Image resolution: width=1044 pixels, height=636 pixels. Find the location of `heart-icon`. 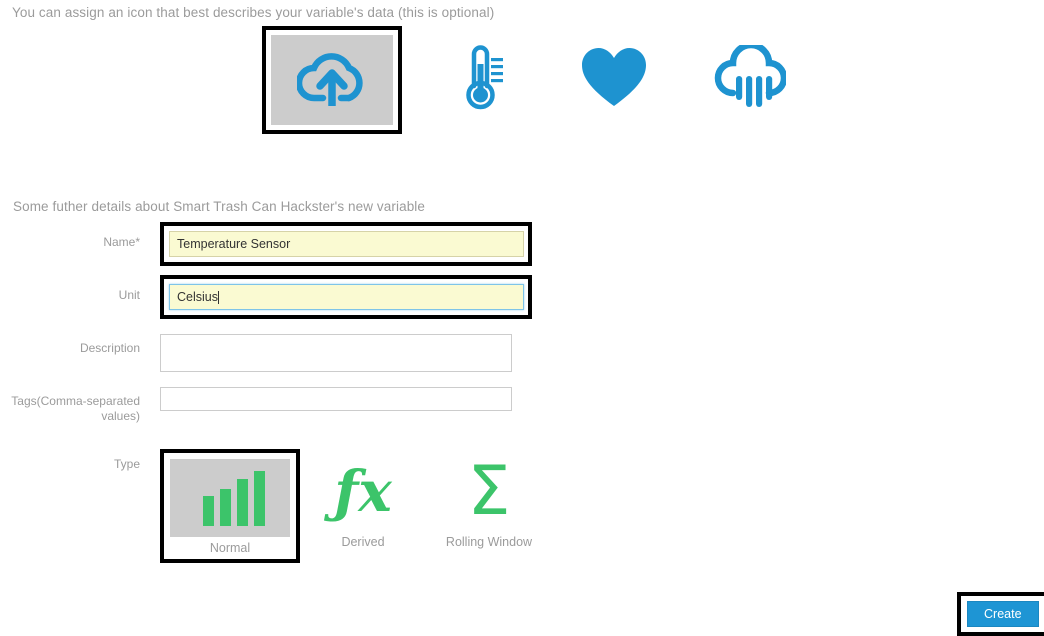

heart-icon is located at coordinates (614, 77).